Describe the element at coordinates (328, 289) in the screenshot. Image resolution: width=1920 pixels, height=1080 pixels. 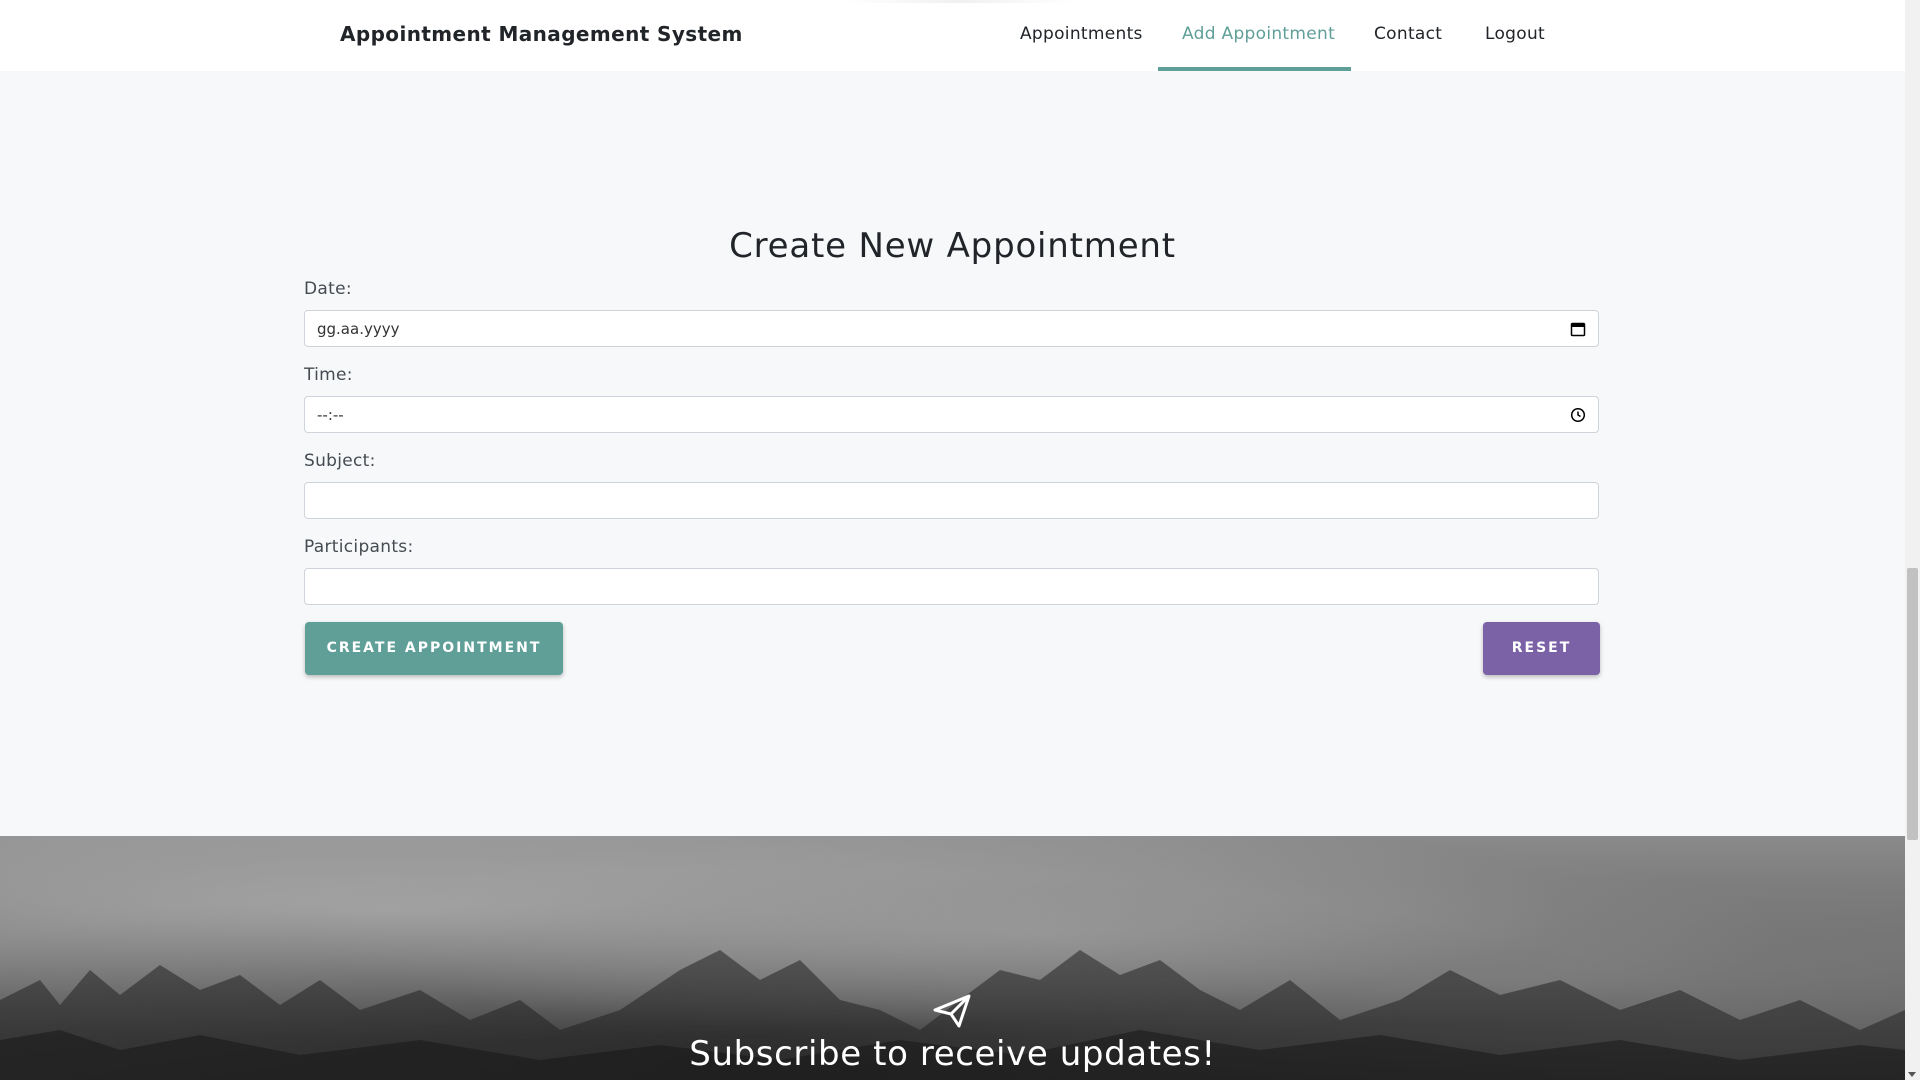
I see `date-label: Date:` at that location.